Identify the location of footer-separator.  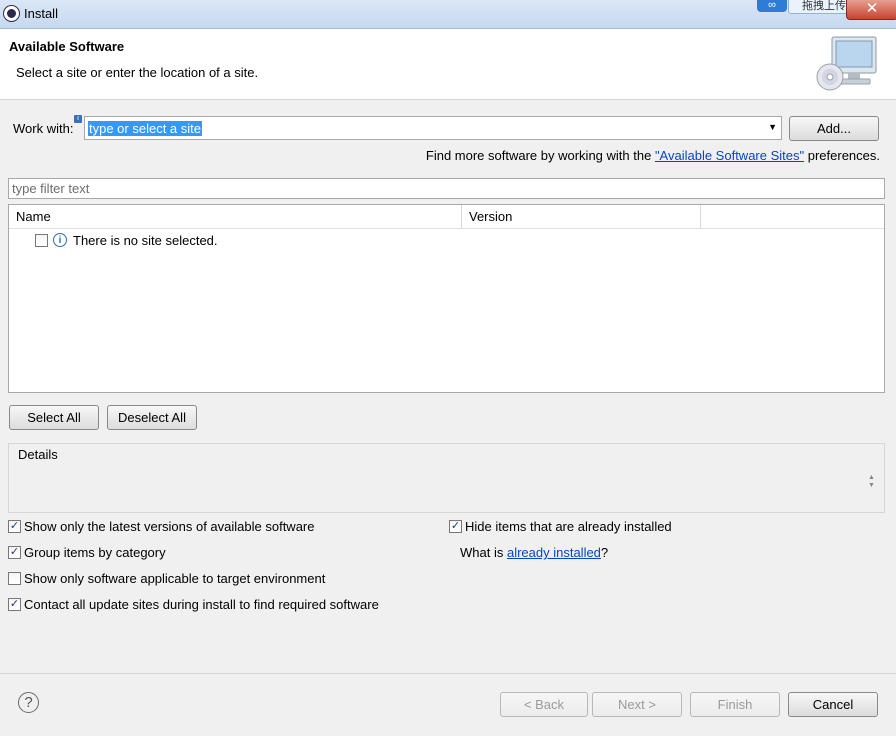
(448, 673).